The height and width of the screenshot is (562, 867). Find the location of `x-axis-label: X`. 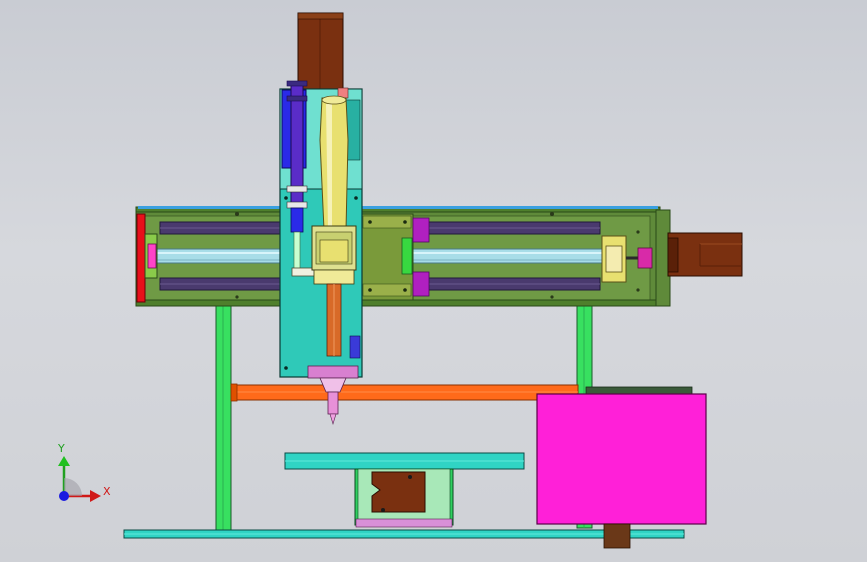

x-axis-label: X is located at coordinates (107, 491).